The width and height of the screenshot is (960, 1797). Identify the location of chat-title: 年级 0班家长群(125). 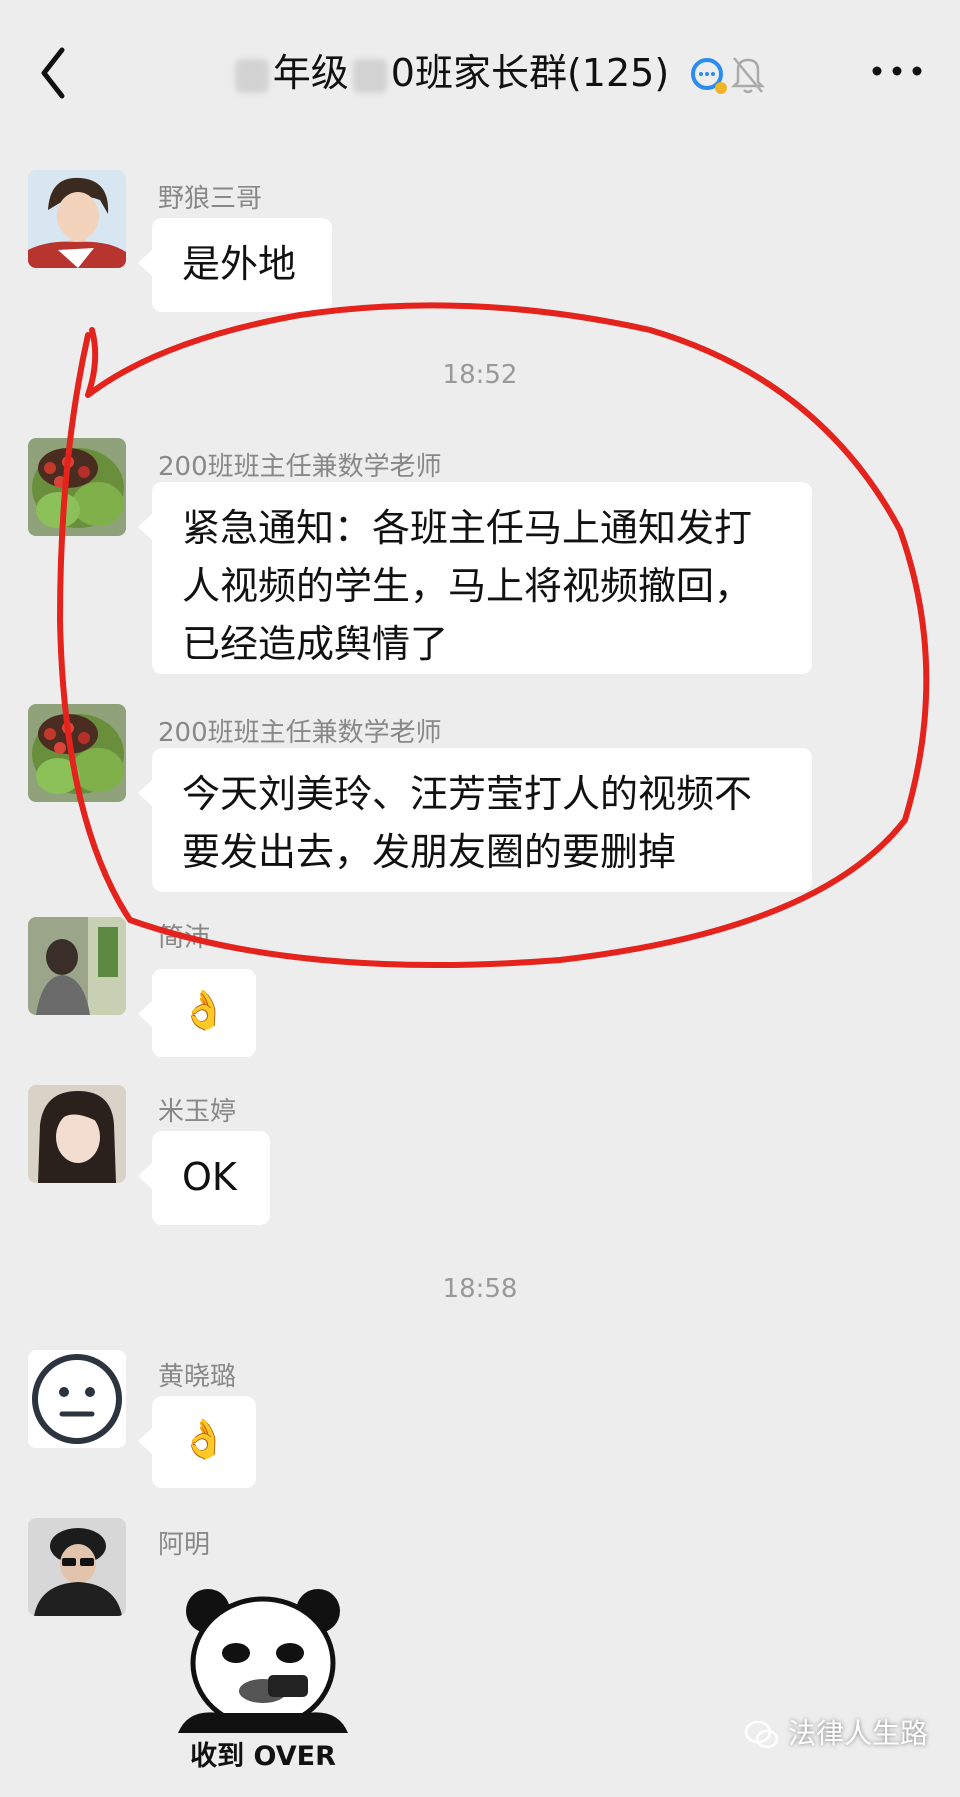
(480, 73).